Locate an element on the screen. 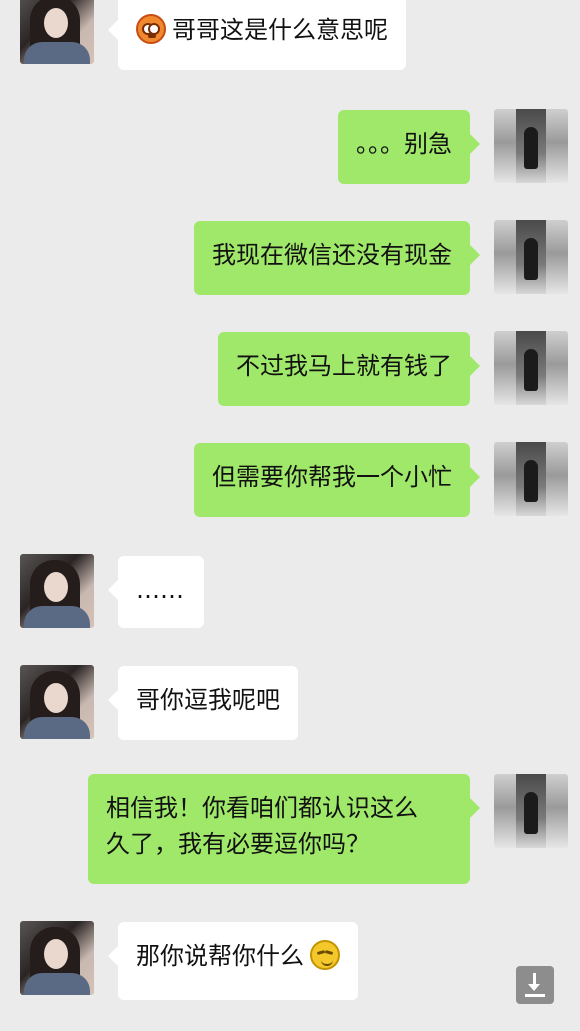 The image size is (580, 1031). flushed-face-icon is located at coordinates (151, 29).